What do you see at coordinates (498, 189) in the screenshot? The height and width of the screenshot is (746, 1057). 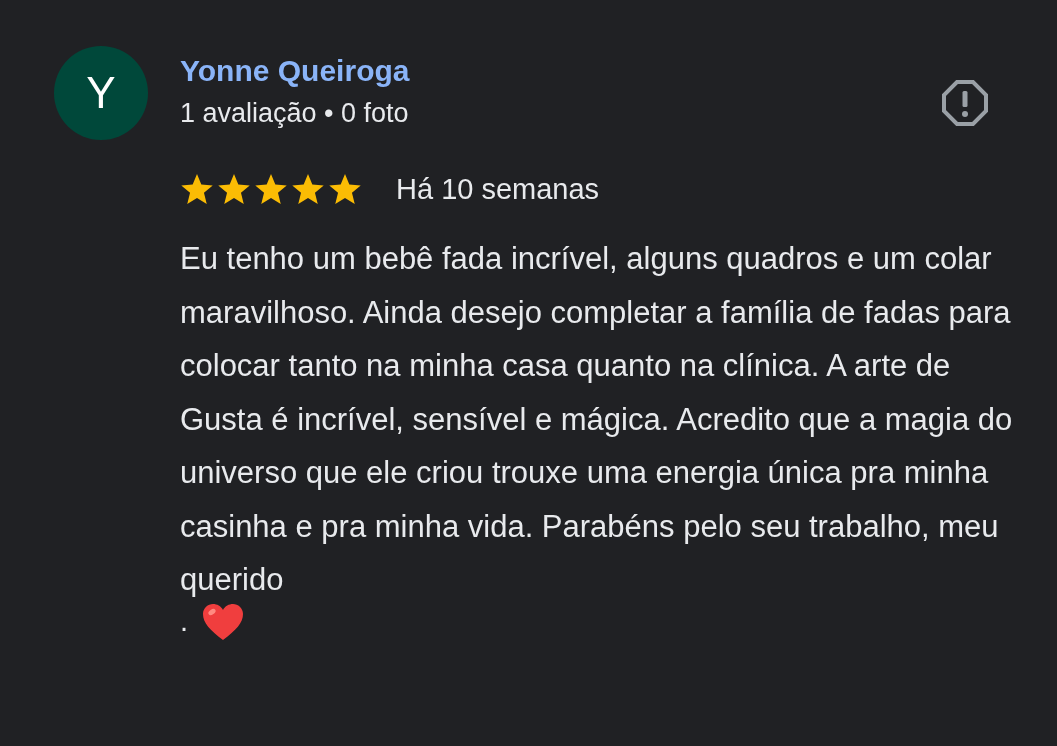 I see `review-time: Há 10 semanas` at bounding box center [498, 189].